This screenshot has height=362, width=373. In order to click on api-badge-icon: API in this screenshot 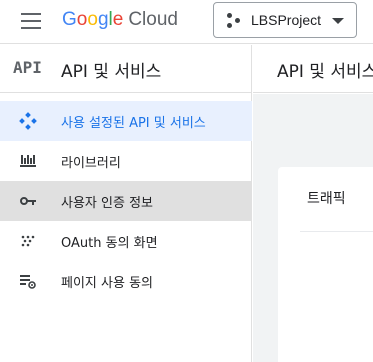, I will do `click(27, 67)`.